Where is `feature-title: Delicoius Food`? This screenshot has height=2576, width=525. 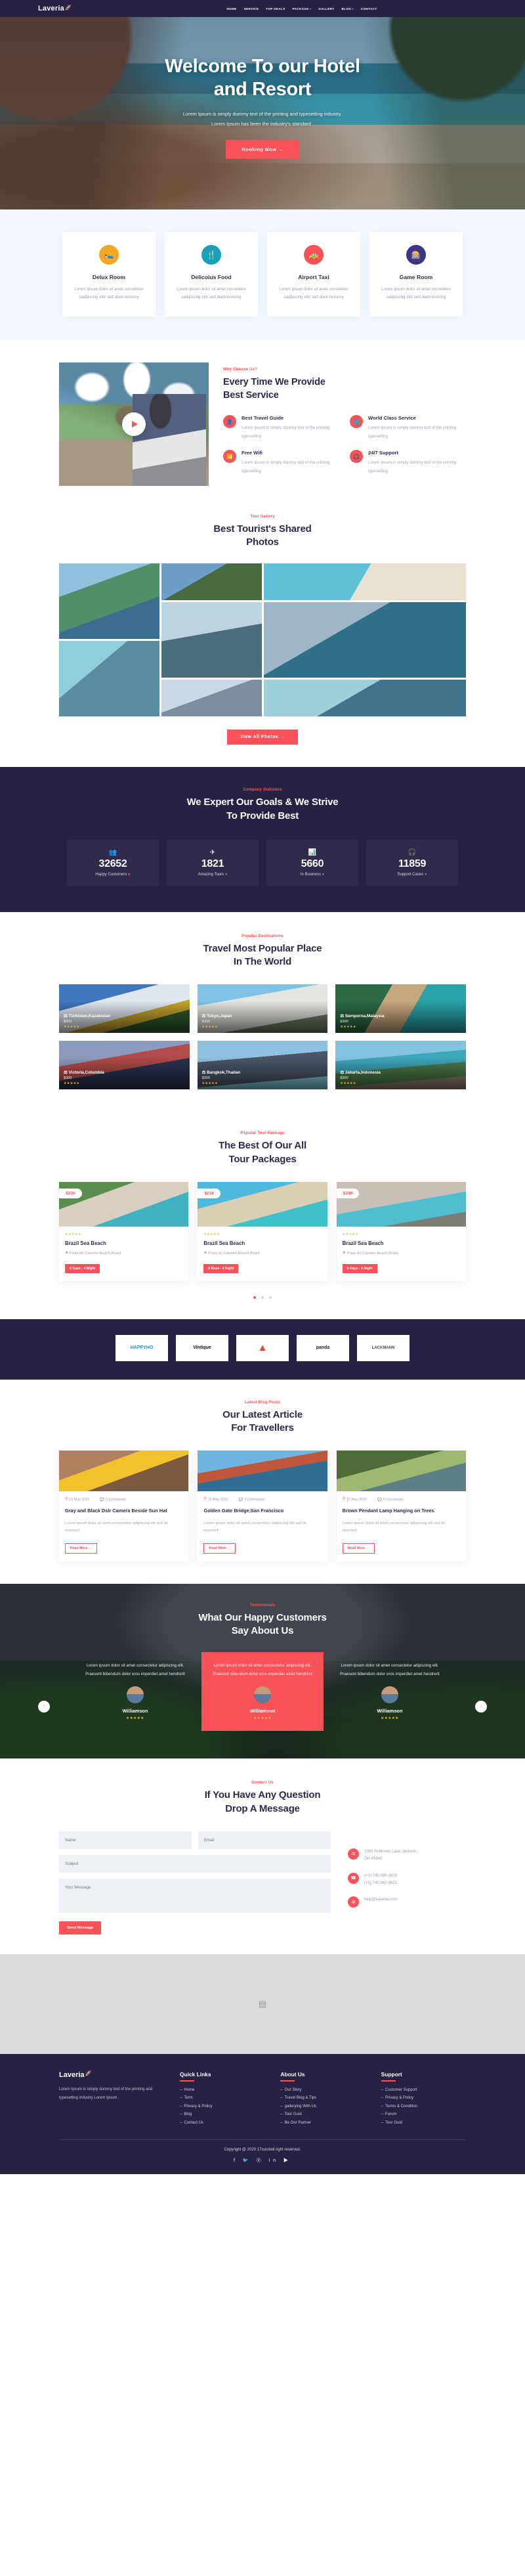 feature-title: Delicoius Food is located at coordinates (211, 277).